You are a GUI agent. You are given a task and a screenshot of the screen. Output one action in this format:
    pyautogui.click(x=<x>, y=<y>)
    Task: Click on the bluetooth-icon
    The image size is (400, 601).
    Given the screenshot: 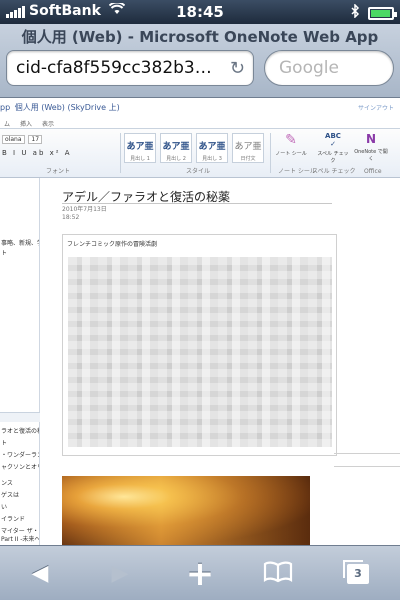 What is the action you would take?
    pyautogui.click(x=355, y=12)
    